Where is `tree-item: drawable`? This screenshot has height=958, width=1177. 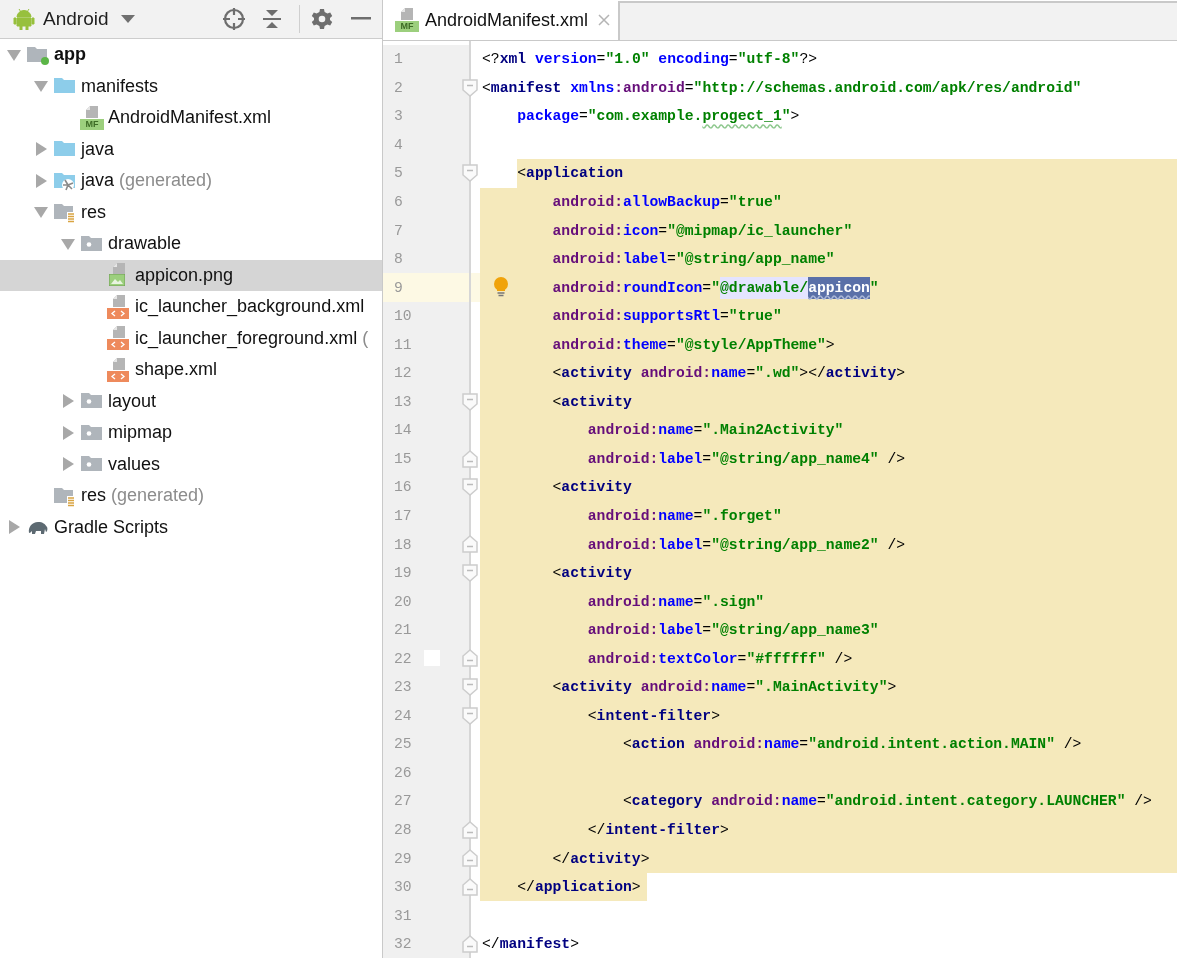
tree-item: drawable is located at coordinates (191, 244).